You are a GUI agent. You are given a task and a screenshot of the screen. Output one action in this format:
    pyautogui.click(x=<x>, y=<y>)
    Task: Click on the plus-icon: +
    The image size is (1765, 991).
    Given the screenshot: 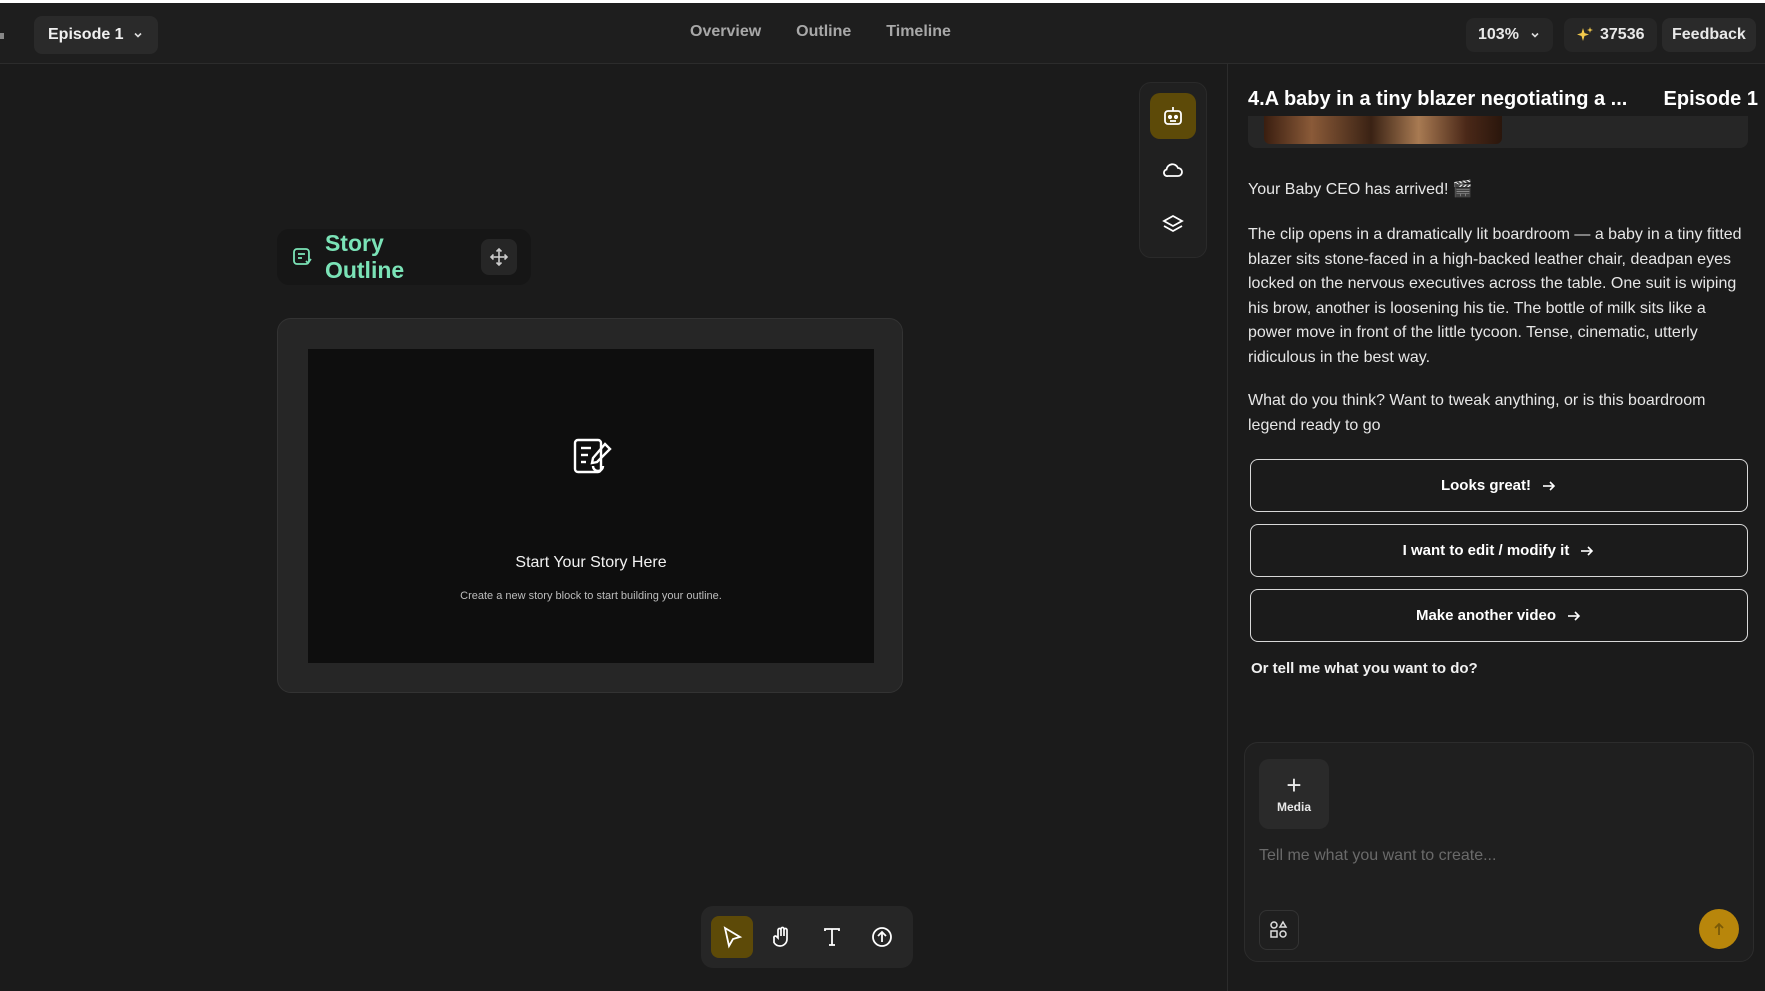 What is the action you would take?
    pyautogui.click(x=1294, y=785)
    